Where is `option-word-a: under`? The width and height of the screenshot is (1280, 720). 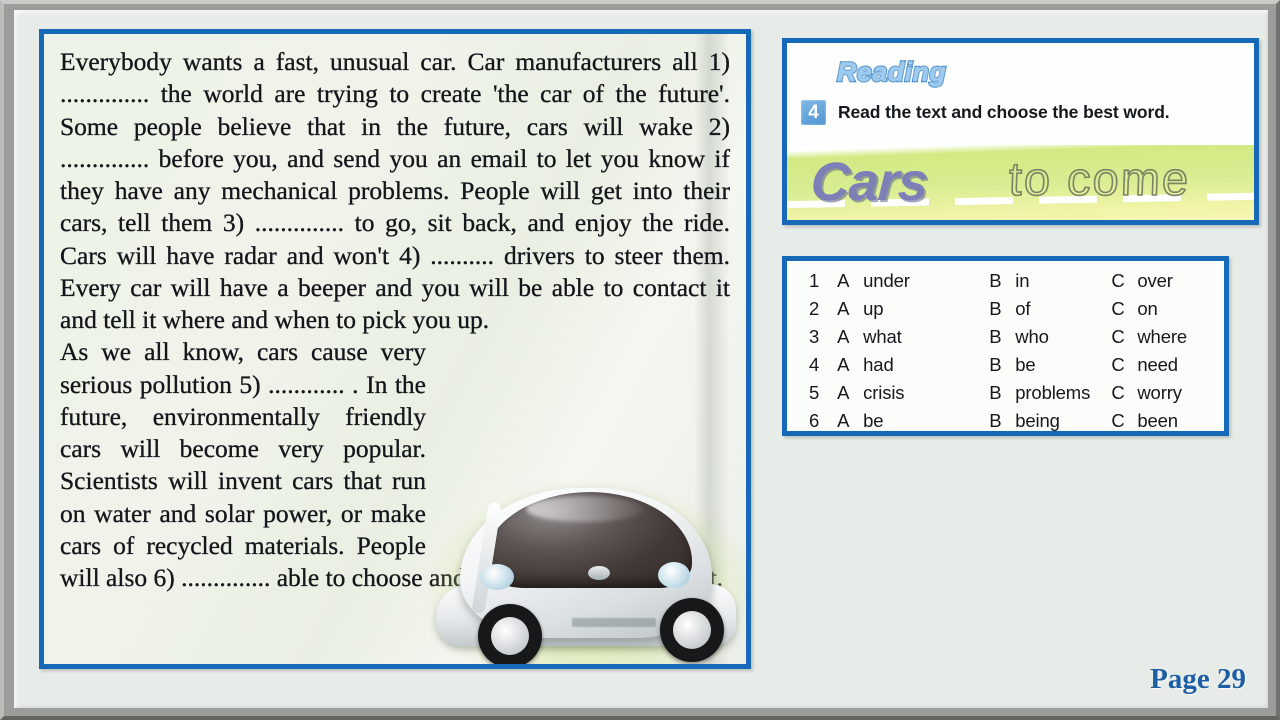 option-word-a: under is located at coordinates (886, 280).